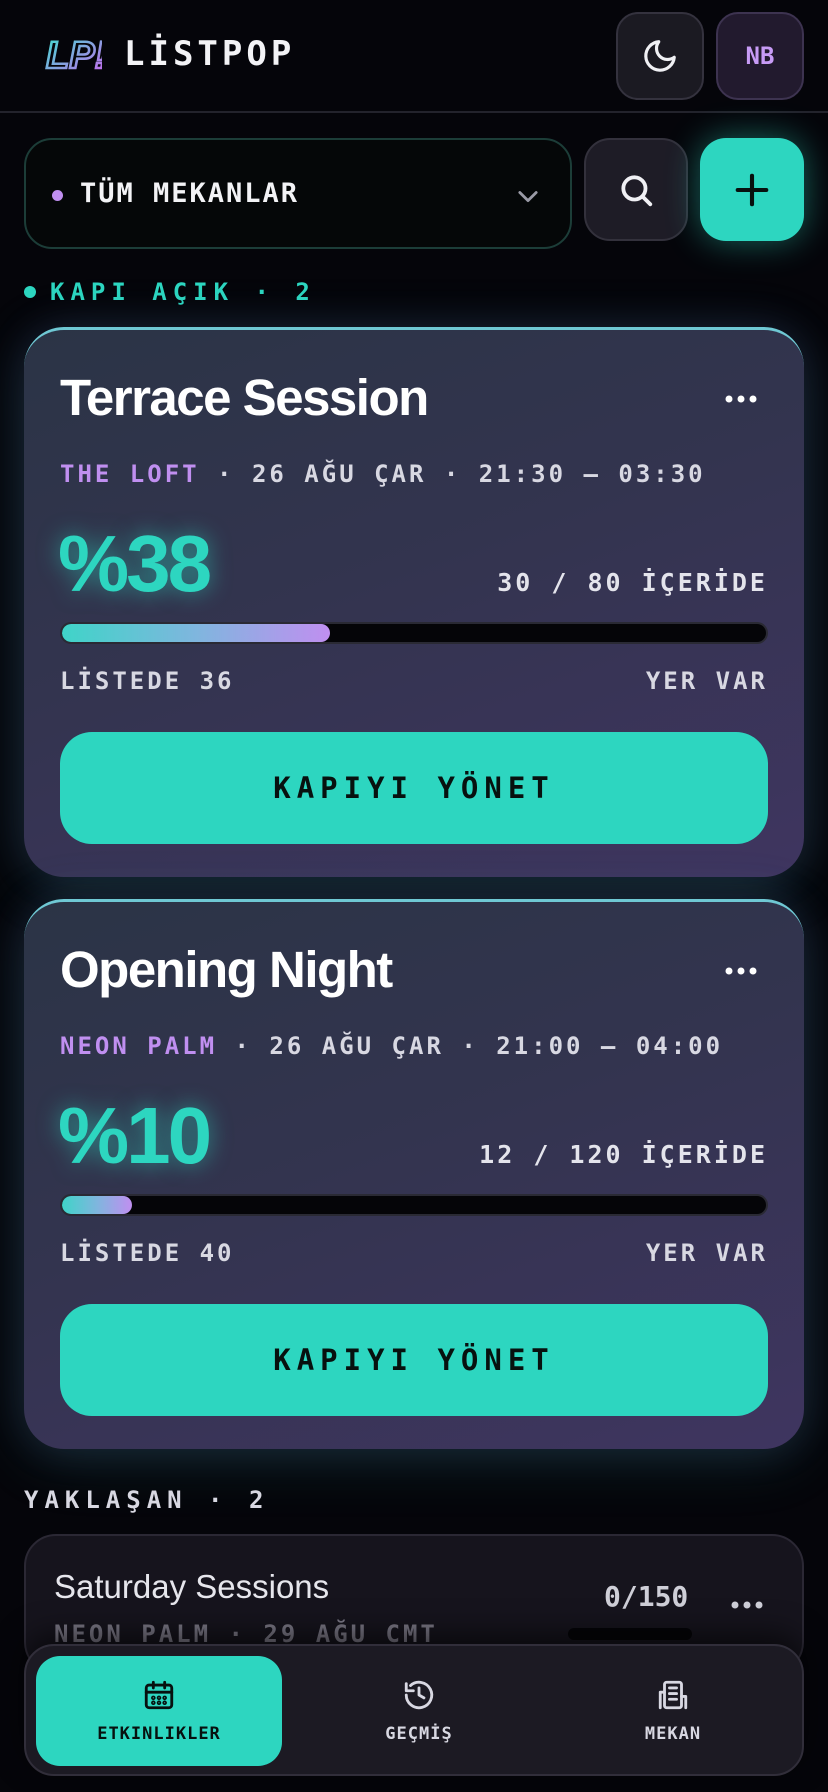 Image resolution: width=828 pixels, height=1792 pixels. I want to click on capacity-count: 12 / 120 İÇERİDE, so click(623, 1154).